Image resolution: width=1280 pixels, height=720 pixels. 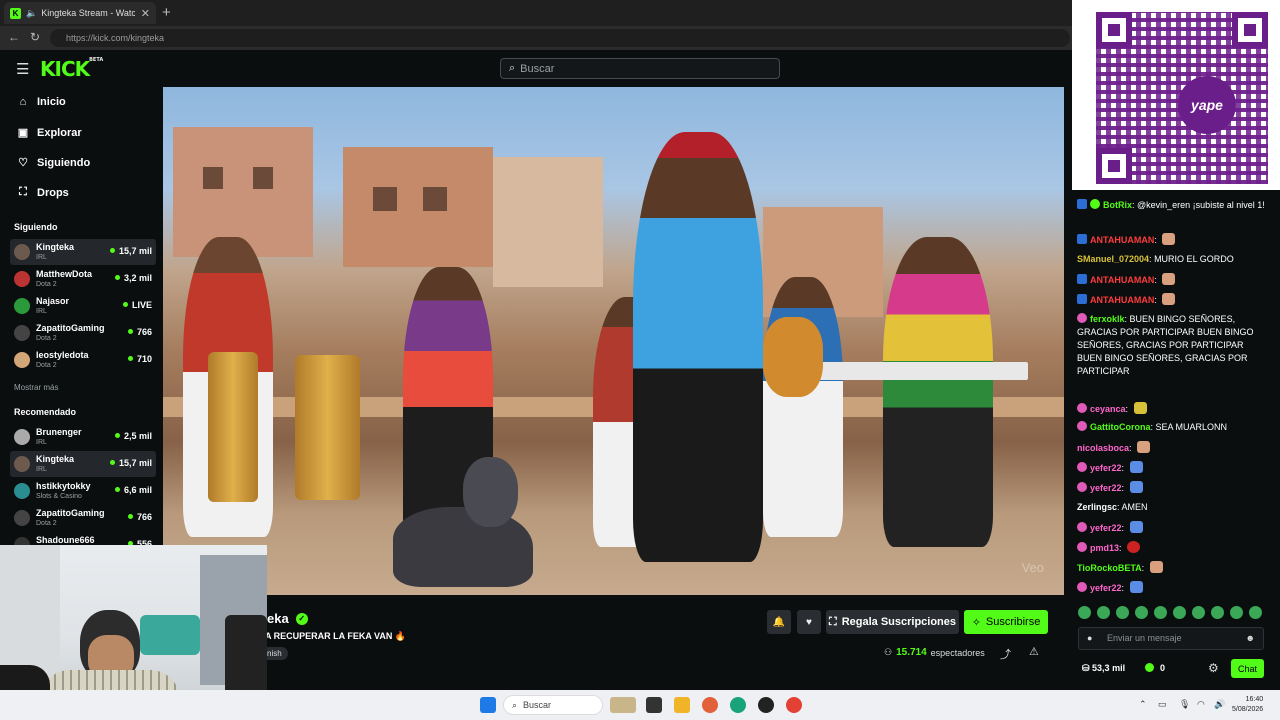 I want to click on show-more-link: Mostrar más, so click(x=36, y=387).